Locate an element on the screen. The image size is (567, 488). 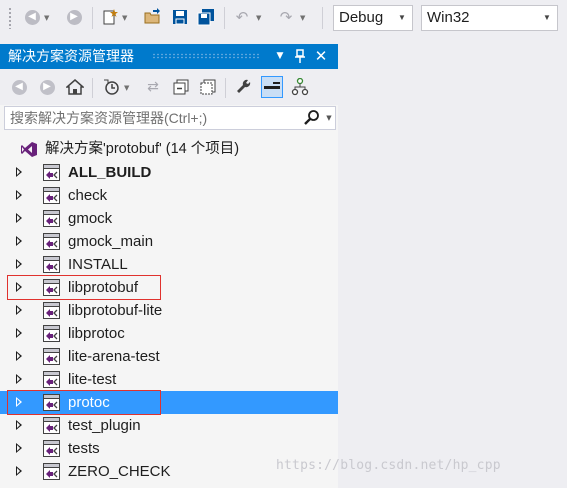
save-all-icon is located at coordinates (206, 17).